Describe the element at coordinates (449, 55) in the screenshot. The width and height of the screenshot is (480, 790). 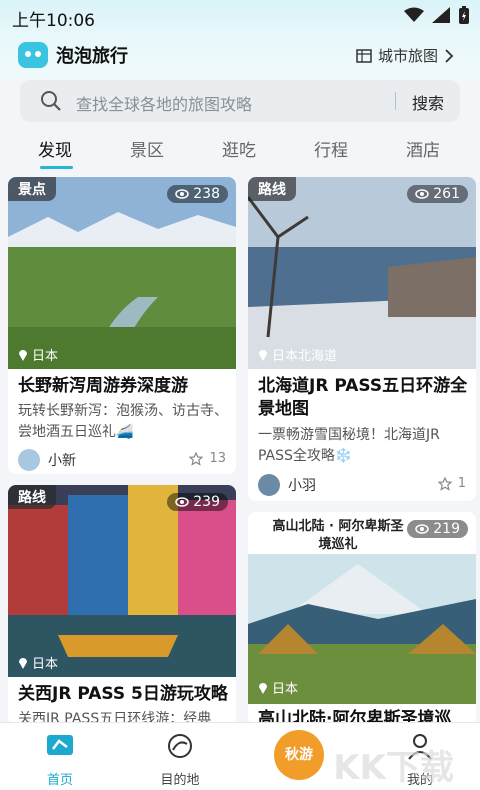
I see `chevron-right-icon` at that location.